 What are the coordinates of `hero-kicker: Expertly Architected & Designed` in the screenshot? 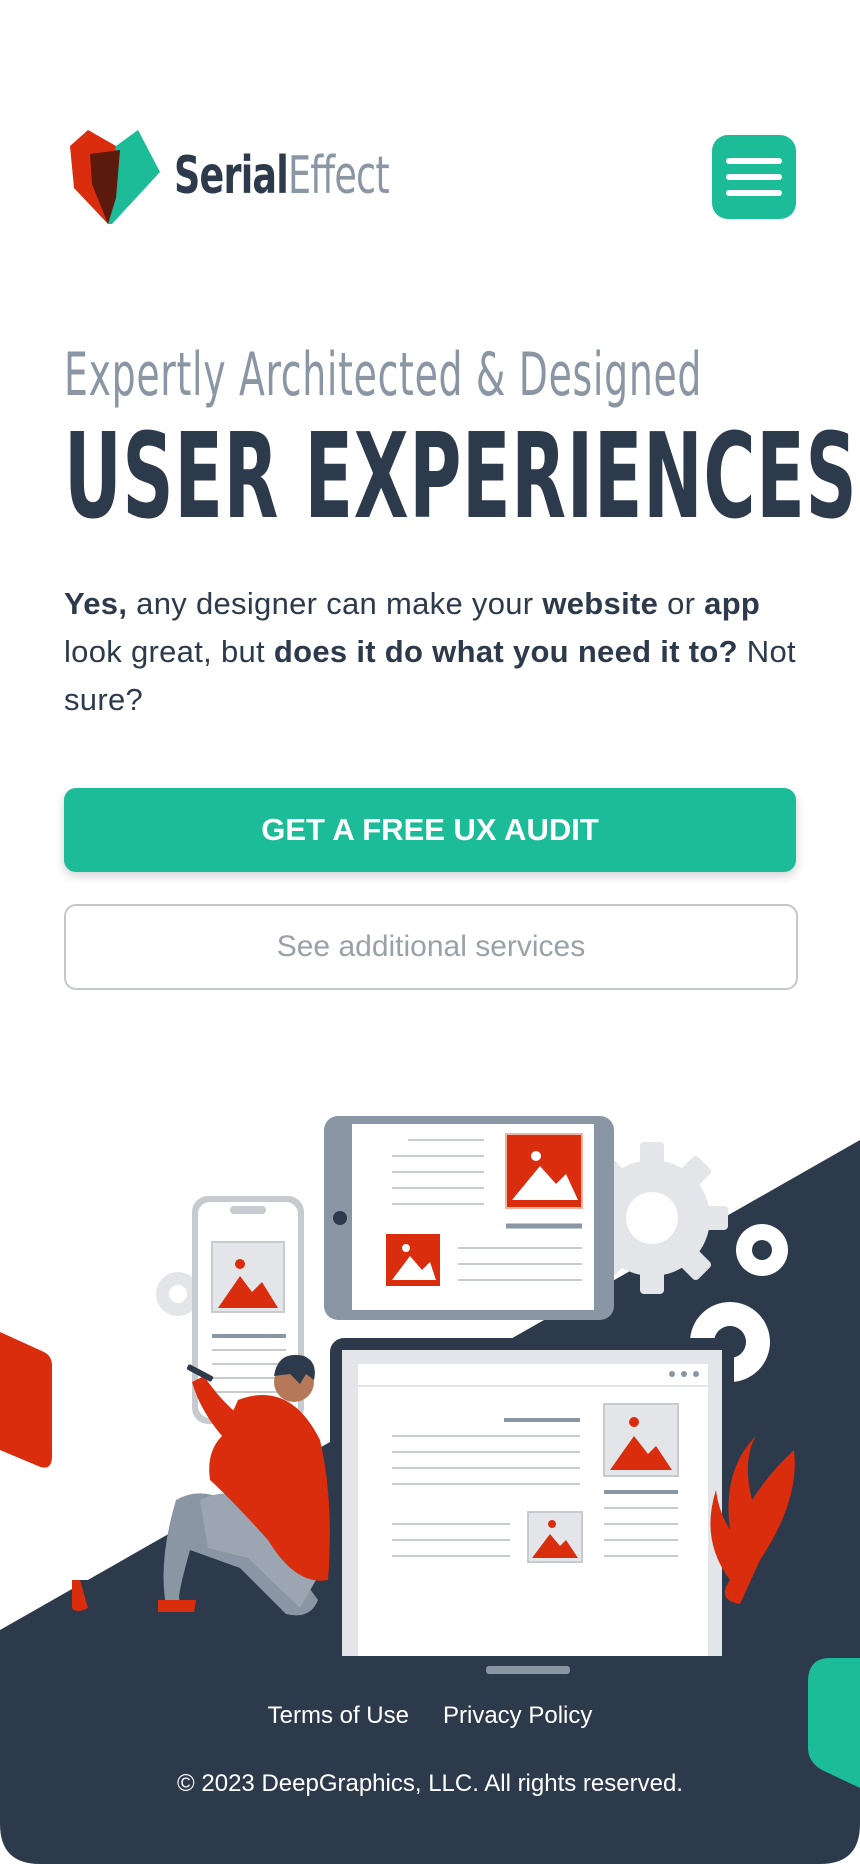 It's located at (383, 375).